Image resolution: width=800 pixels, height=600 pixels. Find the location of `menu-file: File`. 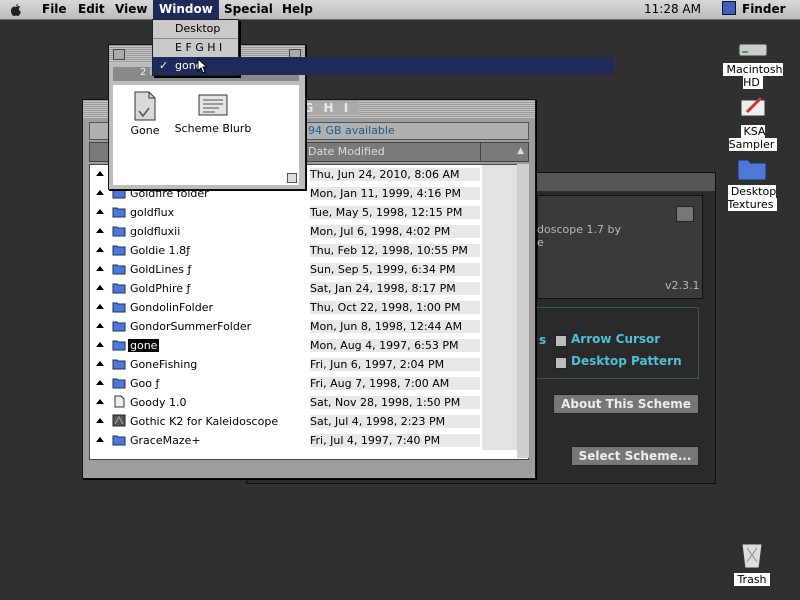

menu-file: File is located at coordinates (54, 9).